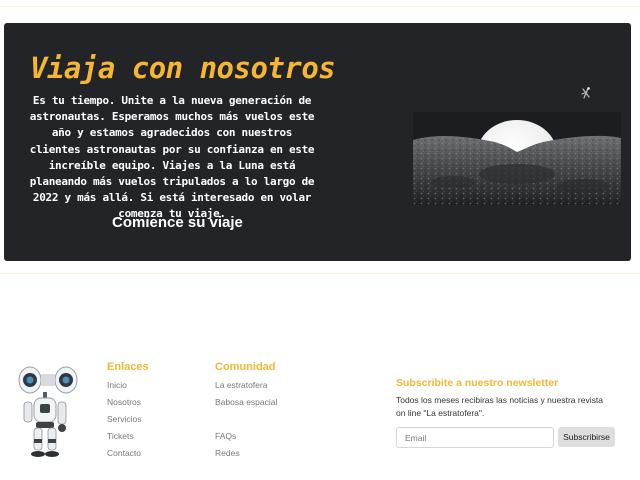  I want to click on footer-link-faqs: FAQs, so click(225, 436).